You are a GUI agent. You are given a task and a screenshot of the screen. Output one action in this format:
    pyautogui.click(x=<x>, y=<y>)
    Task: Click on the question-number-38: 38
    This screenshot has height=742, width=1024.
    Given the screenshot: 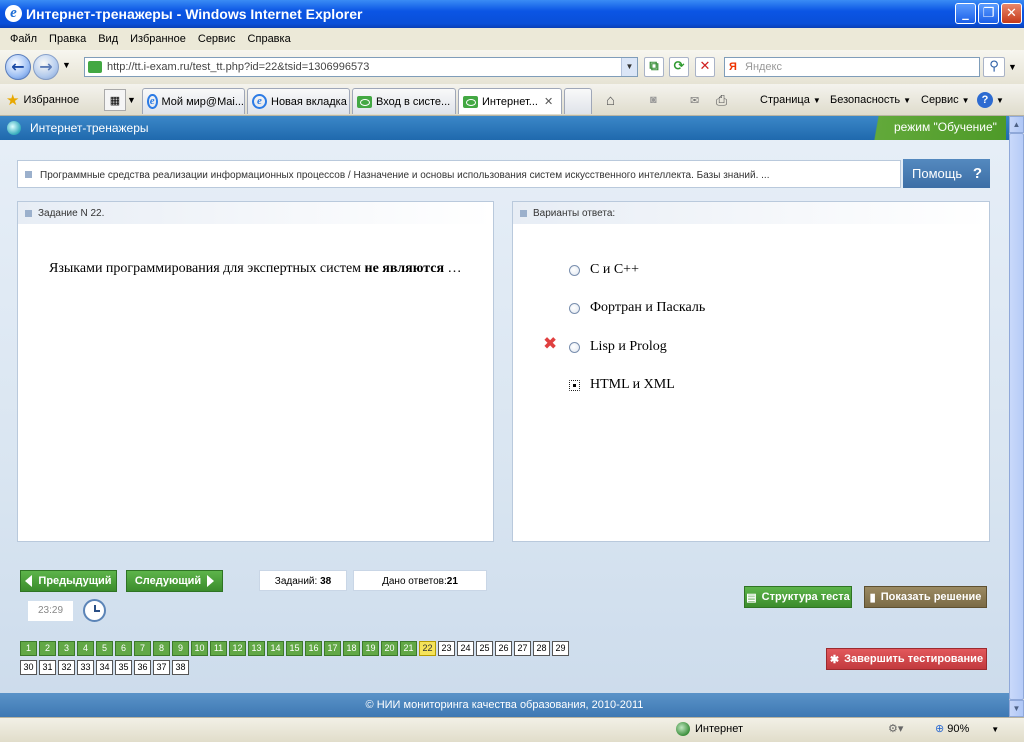 What is the action you would take?
    pyautogui.click(x=180, y=667)
    